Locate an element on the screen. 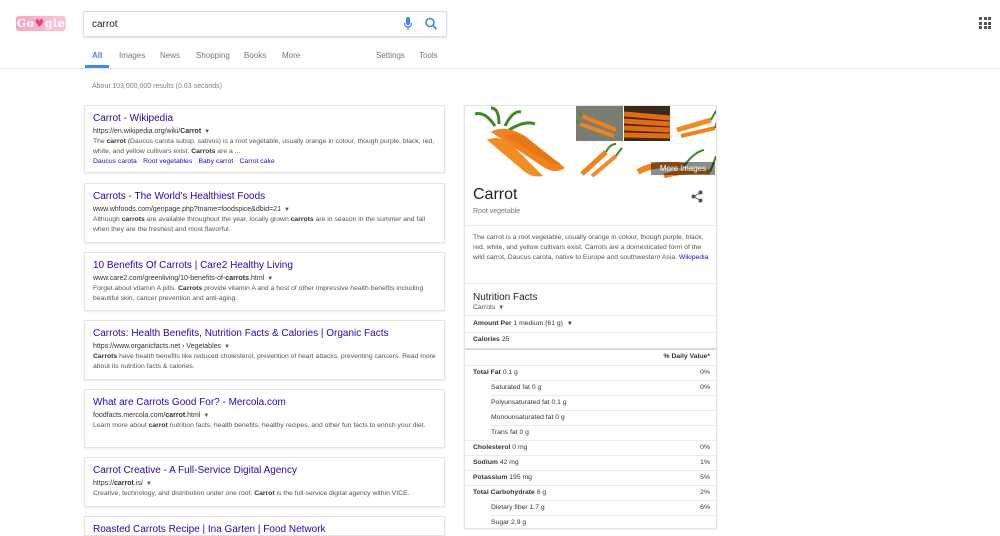  result-url: https://en.wikipedia.org/wiki/Carrot ▼ is located at coordinates (152, 131).